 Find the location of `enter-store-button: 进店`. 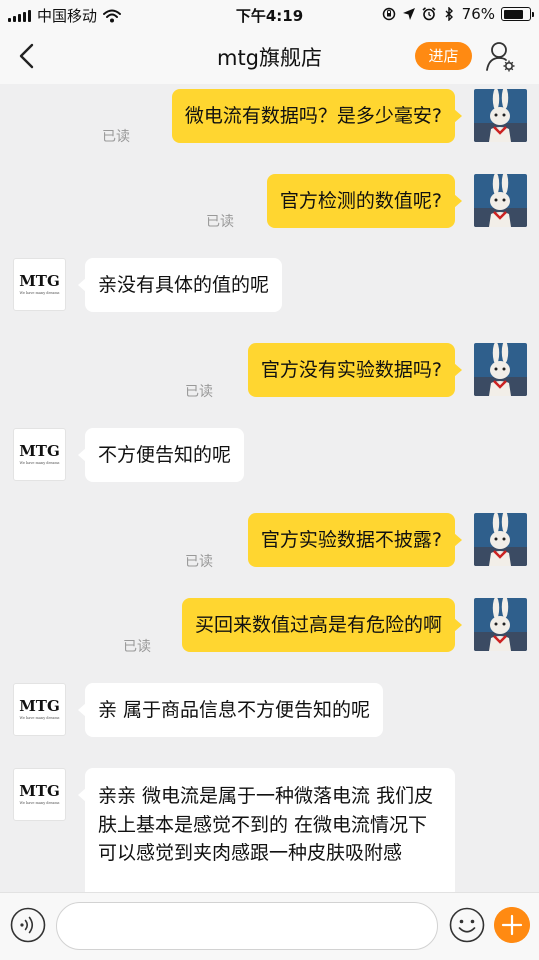

enter-store-button: 进店 is located at coordinates (443, 56).